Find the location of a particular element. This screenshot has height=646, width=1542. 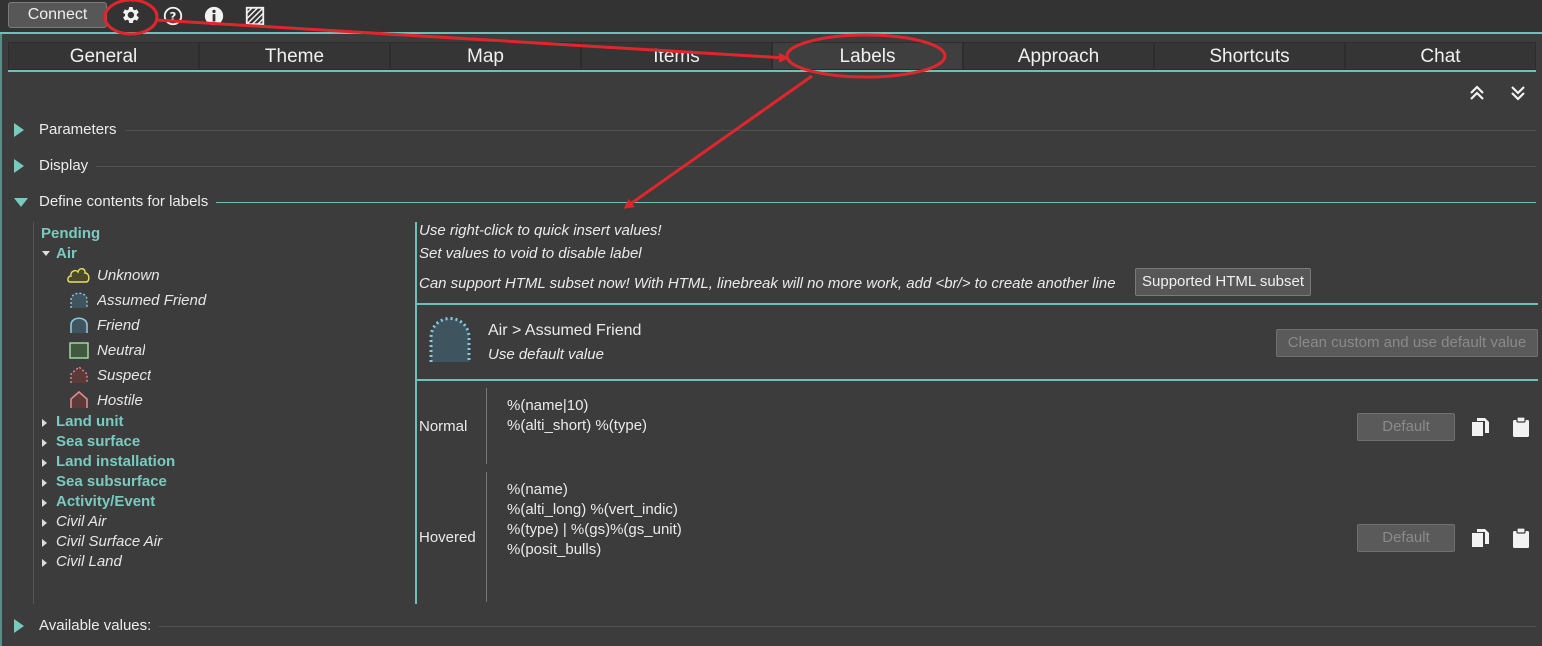

hovered-row-label: Hovered is located at coordinates (447, 537).